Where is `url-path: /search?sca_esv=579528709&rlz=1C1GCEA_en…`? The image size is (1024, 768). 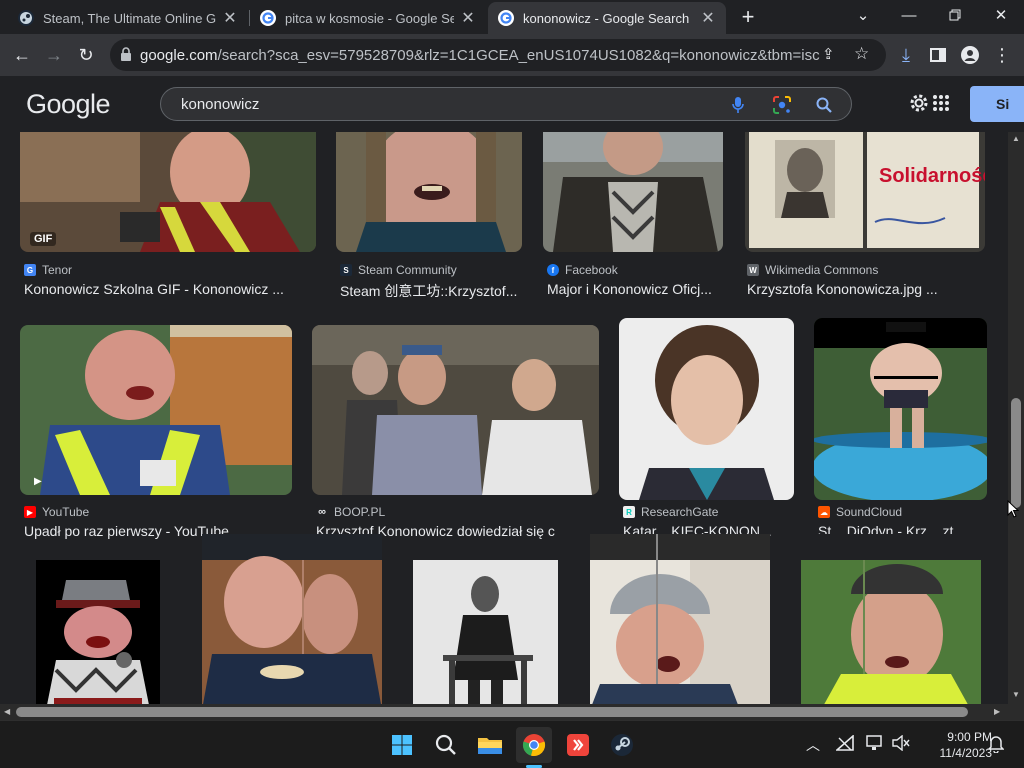 url-path: /search?sca_esv=579528709&rlz=1C1GCEA_en… is located at coordinates (518, 55).